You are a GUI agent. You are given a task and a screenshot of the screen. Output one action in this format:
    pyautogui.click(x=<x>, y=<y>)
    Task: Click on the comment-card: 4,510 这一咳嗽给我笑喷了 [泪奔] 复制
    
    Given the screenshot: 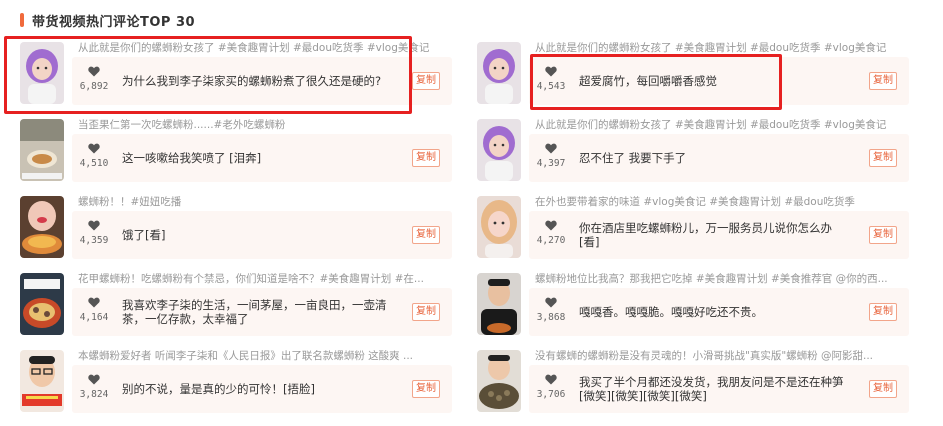 What is the action you would take?
    pyautogui.click(x=262, y=158)
    